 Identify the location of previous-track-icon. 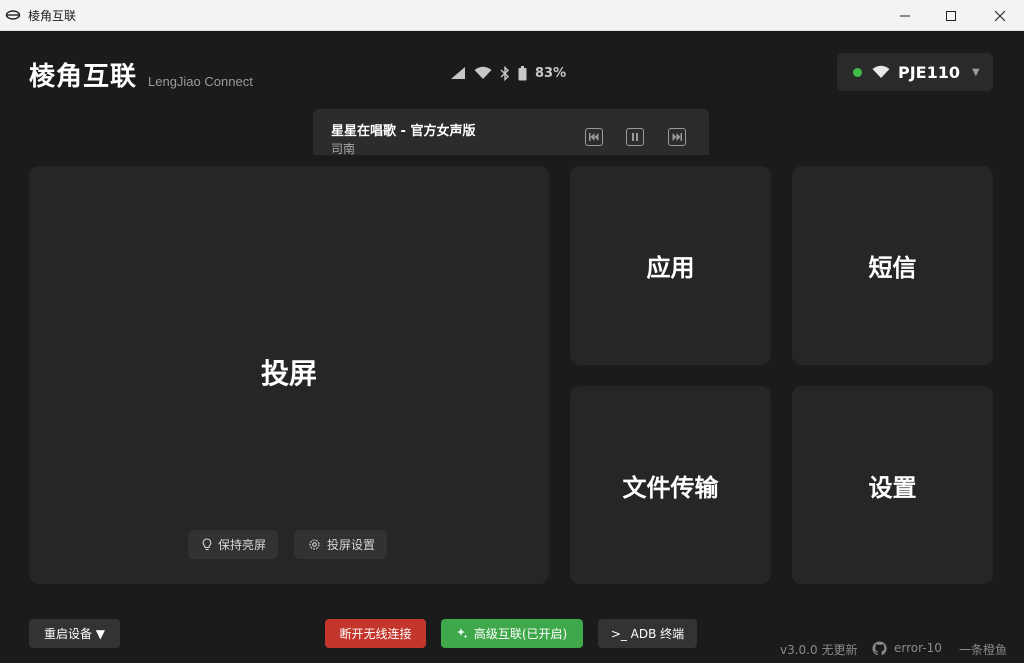
(594, 137).